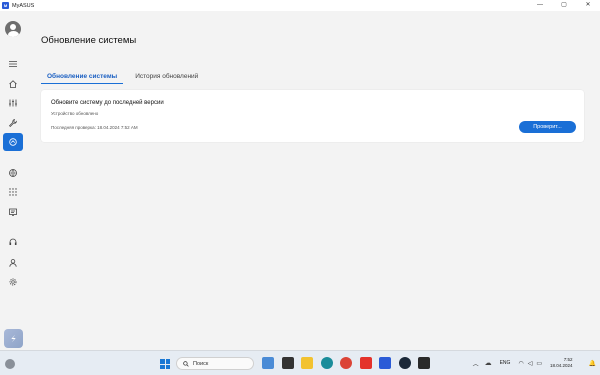  What do you see at coordinates (307, 363) in the screenshot?
I see `file-explorer-icon` at bounding box center [307, 363].